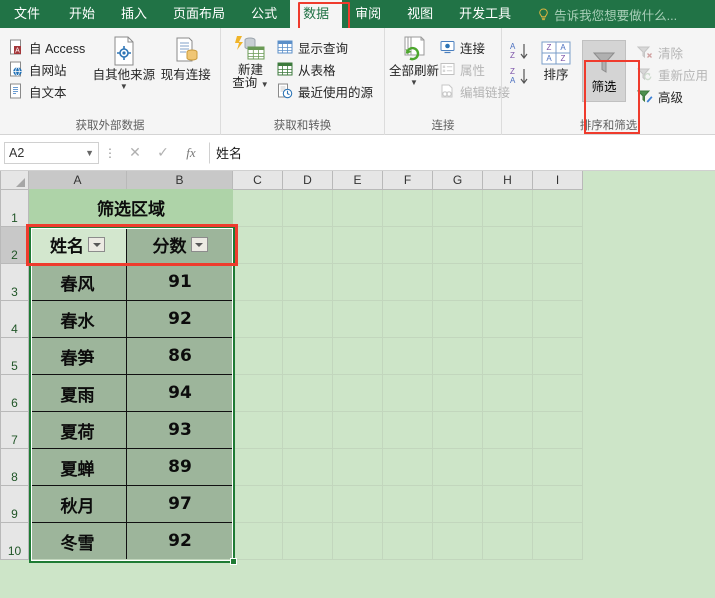  Describe the element at coordinates (507, 430) in the screenshot. I see `cell-h7` at that location.